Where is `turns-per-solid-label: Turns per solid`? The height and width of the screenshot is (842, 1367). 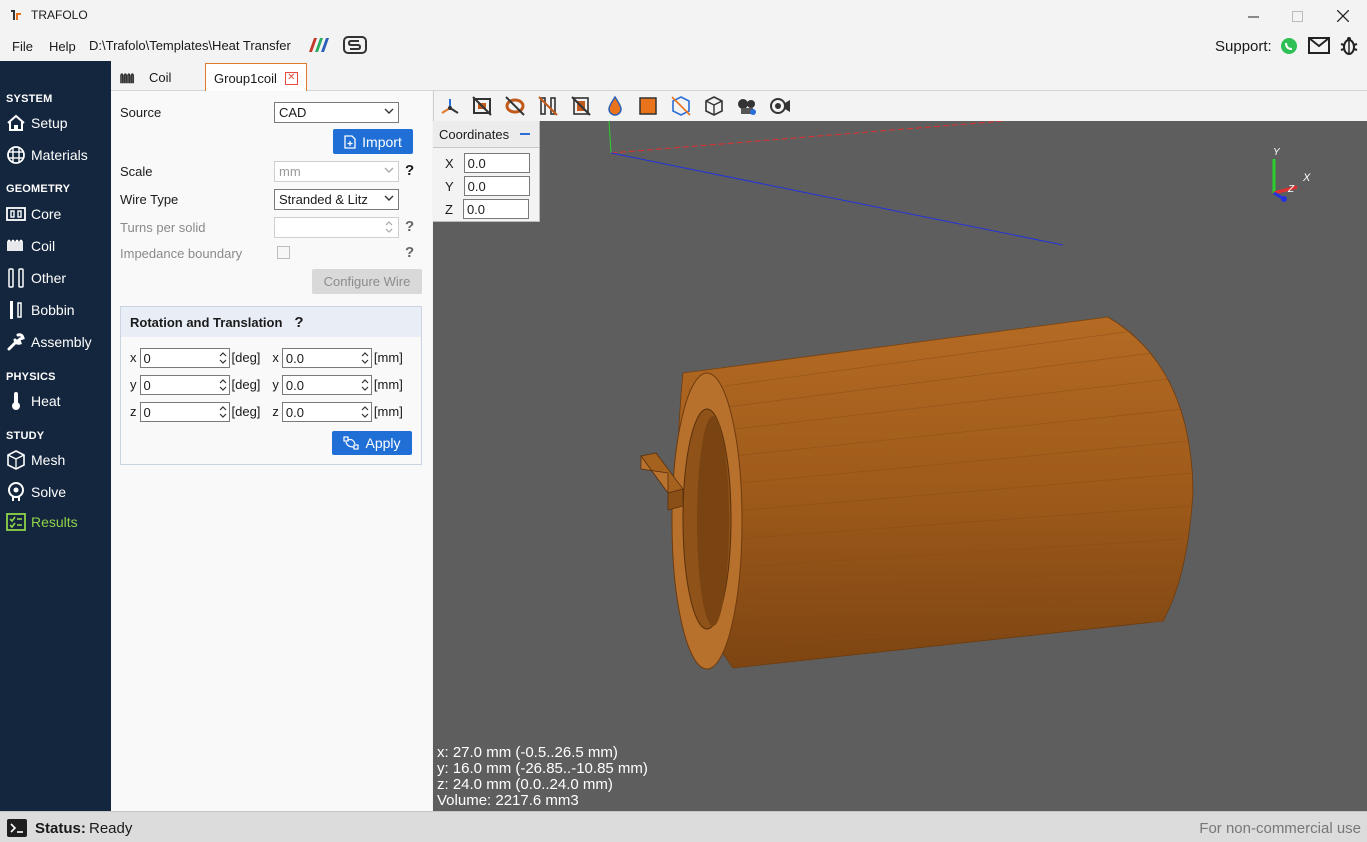 turns-per-solid-label: Turns per solid is located at coordinates (163, 227).